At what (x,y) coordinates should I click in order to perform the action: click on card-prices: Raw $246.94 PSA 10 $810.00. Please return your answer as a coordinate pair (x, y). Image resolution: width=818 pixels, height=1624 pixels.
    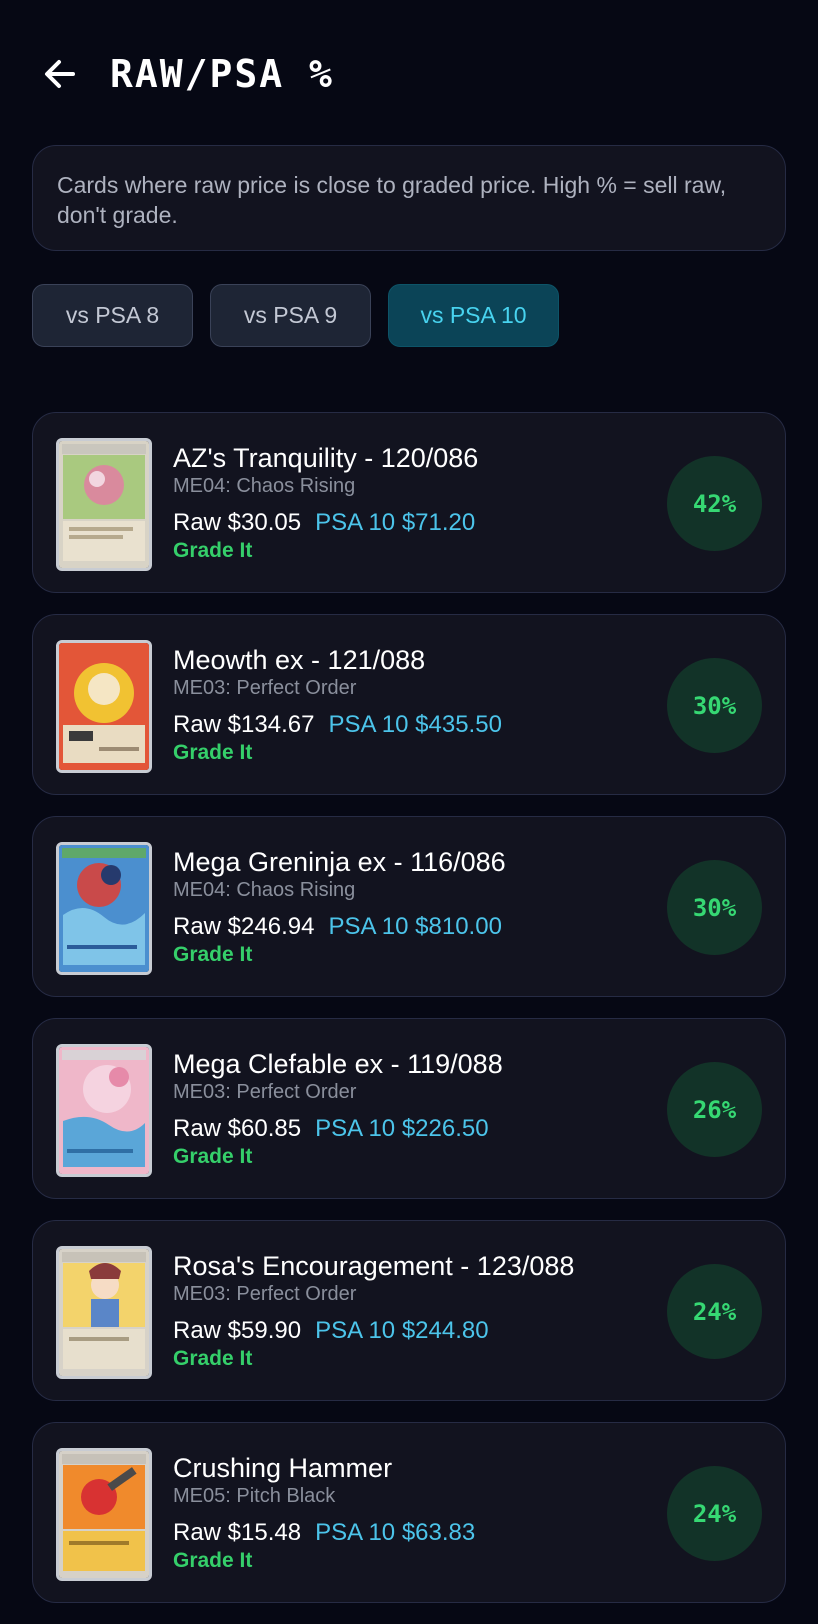
    Looking at the image, I should click on (339, 927).